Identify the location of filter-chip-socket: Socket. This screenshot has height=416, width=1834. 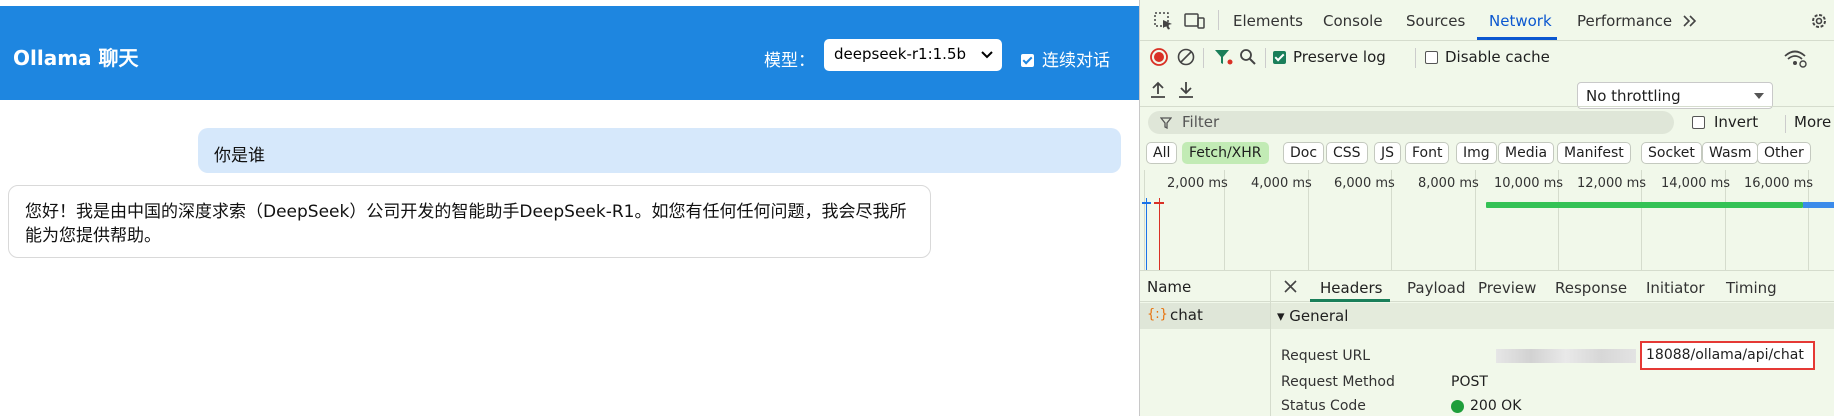
(1671, 153).